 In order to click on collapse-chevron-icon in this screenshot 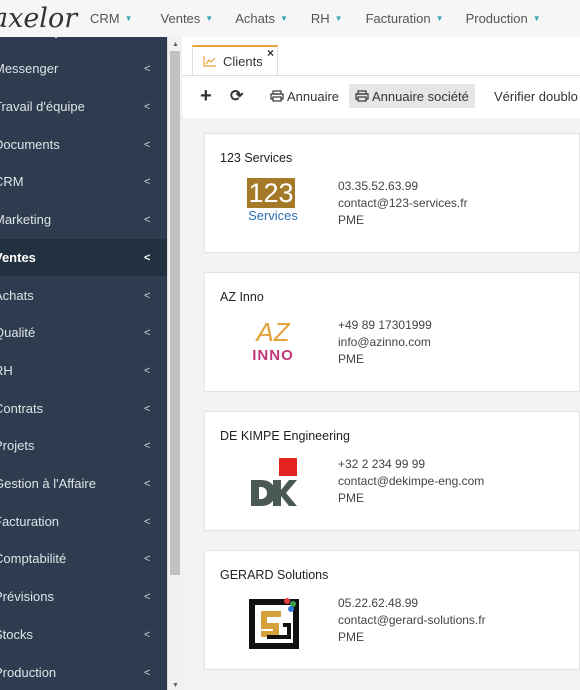, I will do `click(56, 39)`.